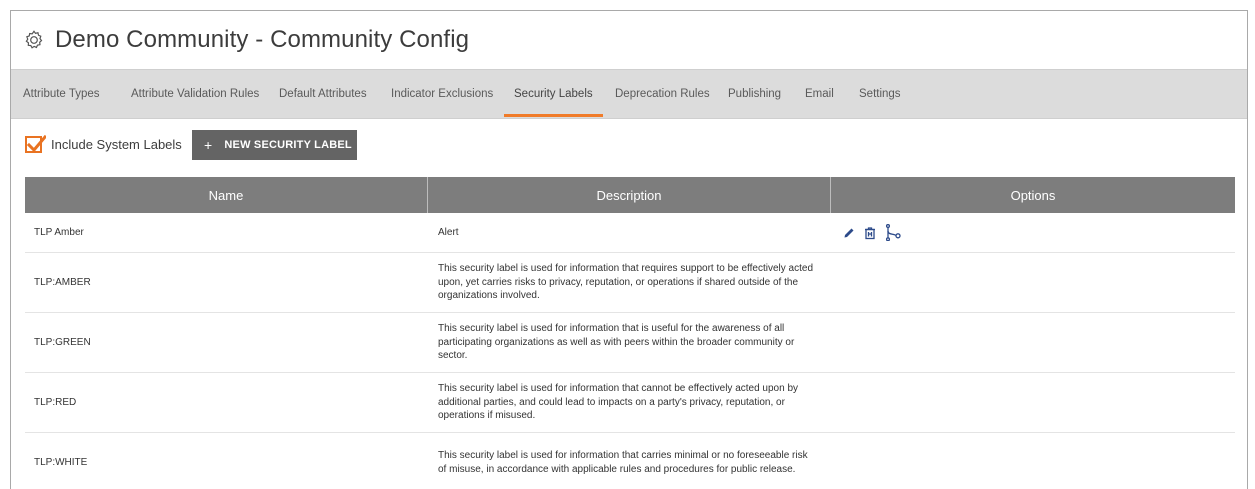 Image resolution: width=1255 pixels, height=489 pixels. Describe the element at coordinates (35, 40) in the screenshot. I see `gear-icon` at that location.